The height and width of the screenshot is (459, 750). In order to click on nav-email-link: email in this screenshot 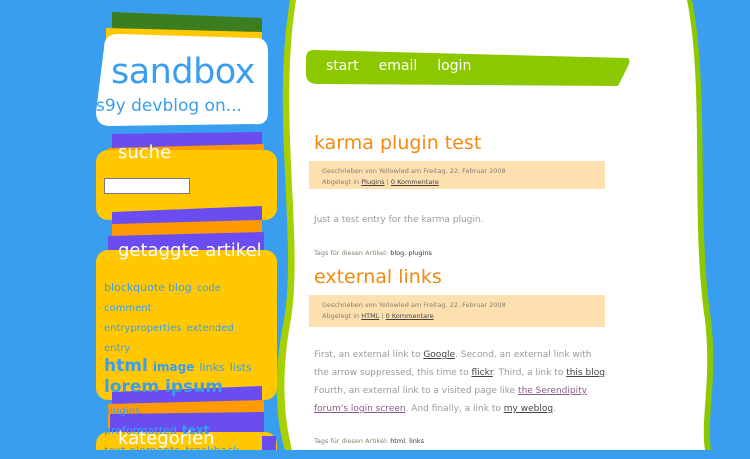, I will do `click(398, 68)`.